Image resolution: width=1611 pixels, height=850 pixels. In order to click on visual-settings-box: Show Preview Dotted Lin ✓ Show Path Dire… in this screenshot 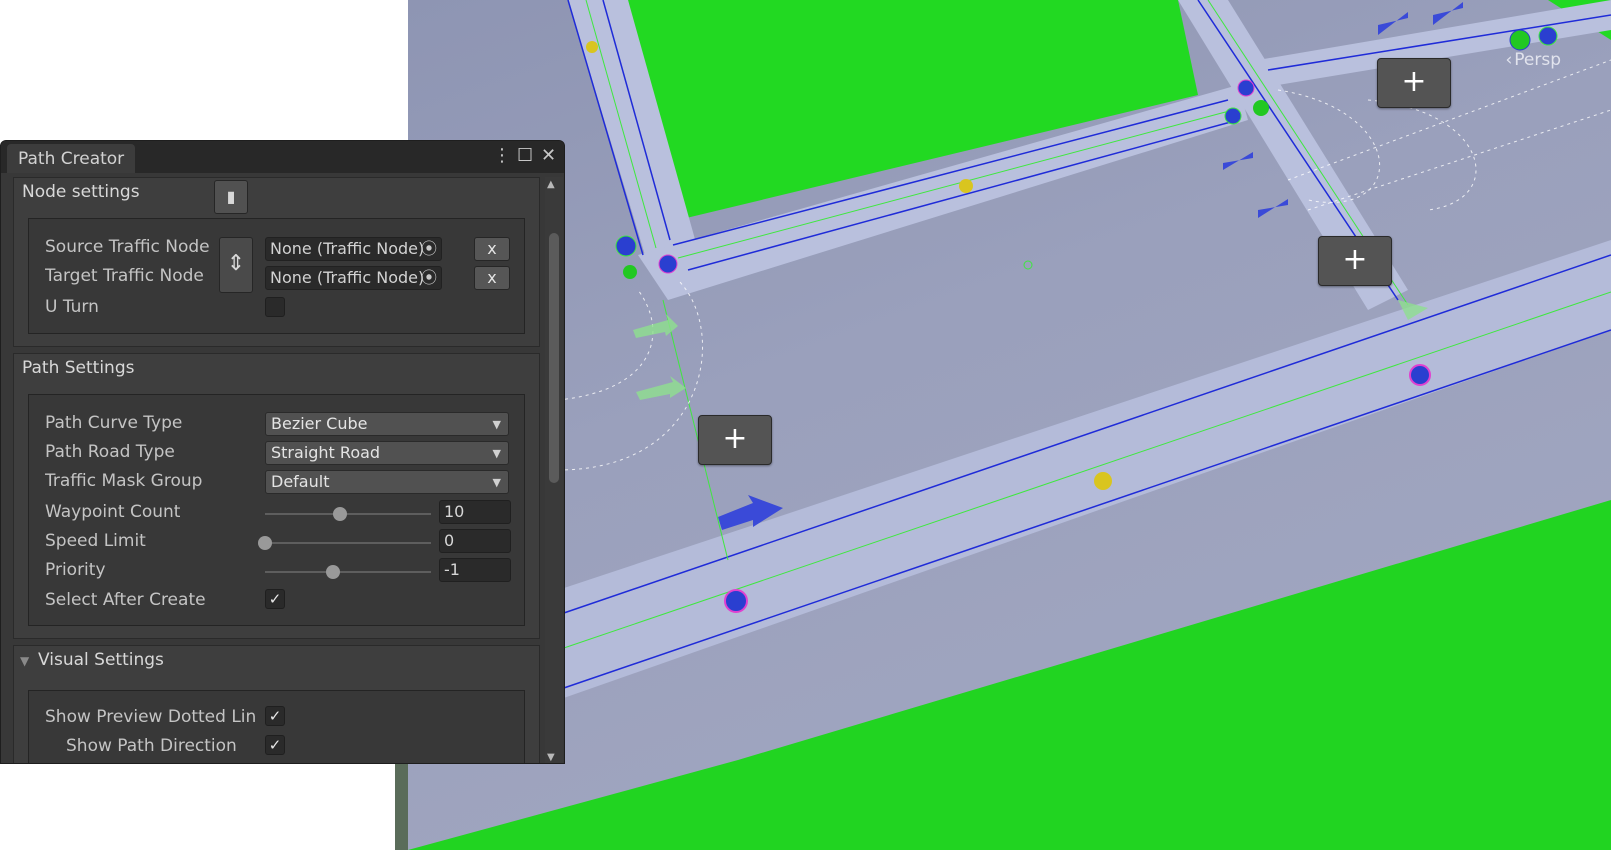, I will do `click(276, 726)`.